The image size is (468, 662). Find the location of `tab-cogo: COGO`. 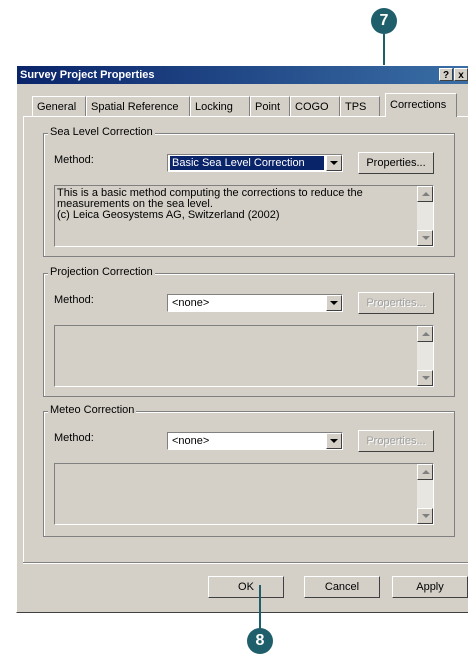

tab-cogo: COGO is located at coordinates (315, 106).